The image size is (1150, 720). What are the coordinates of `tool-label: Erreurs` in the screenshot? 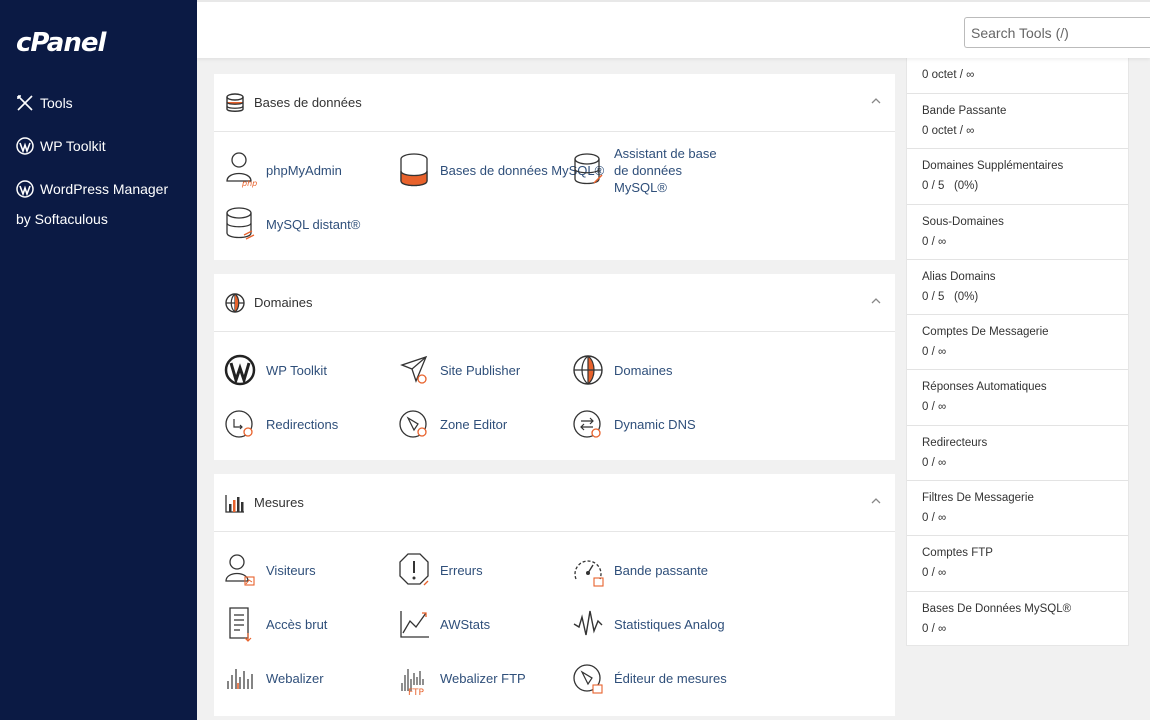 It's located at (461, 570).